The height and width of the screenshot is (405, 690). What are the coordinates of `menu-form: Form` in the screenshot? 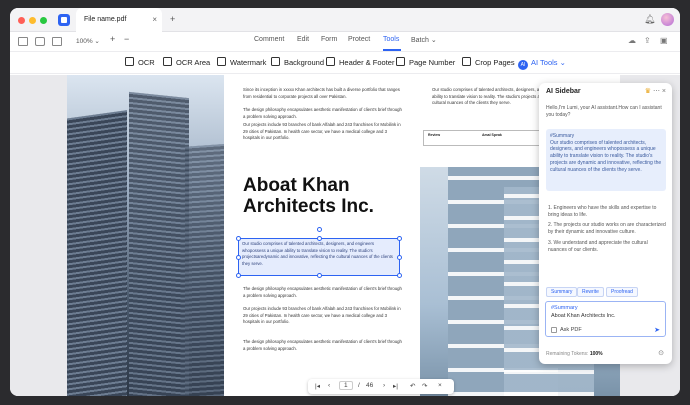 It's located at (329, 39).